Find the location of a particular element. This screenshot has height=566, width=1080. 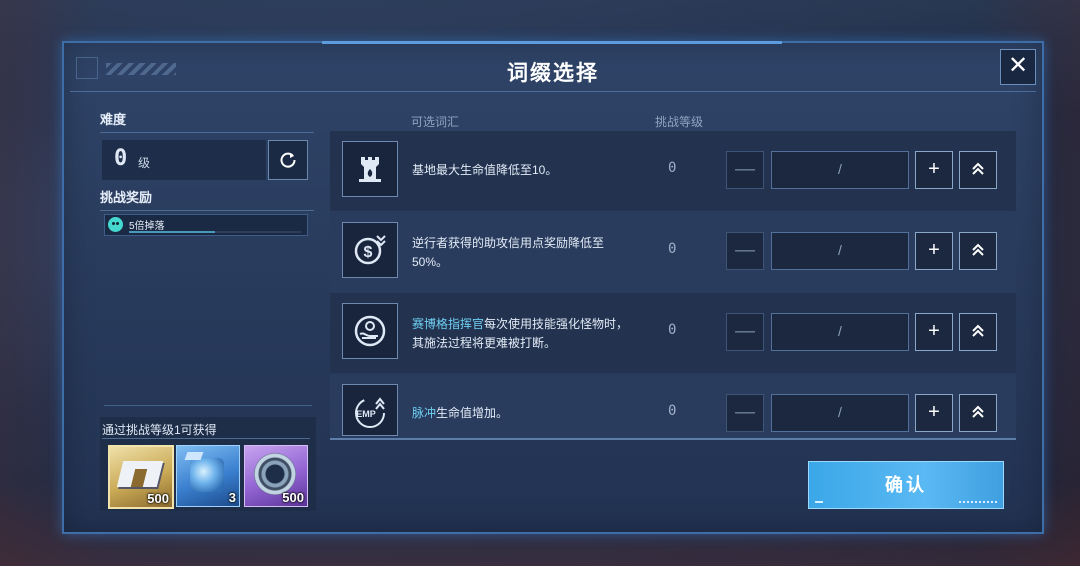

confirm-label: 确认 is located at coordinates (906, 485).